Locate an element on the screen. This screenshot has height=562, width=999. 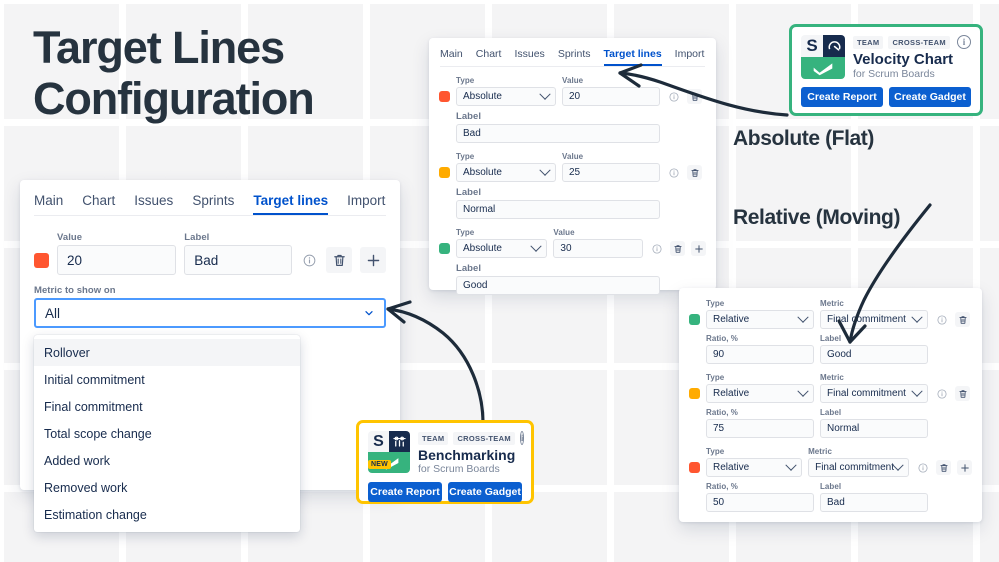
tag-cross-team: CROSS-TEAM is located at coordinates (919, 42).